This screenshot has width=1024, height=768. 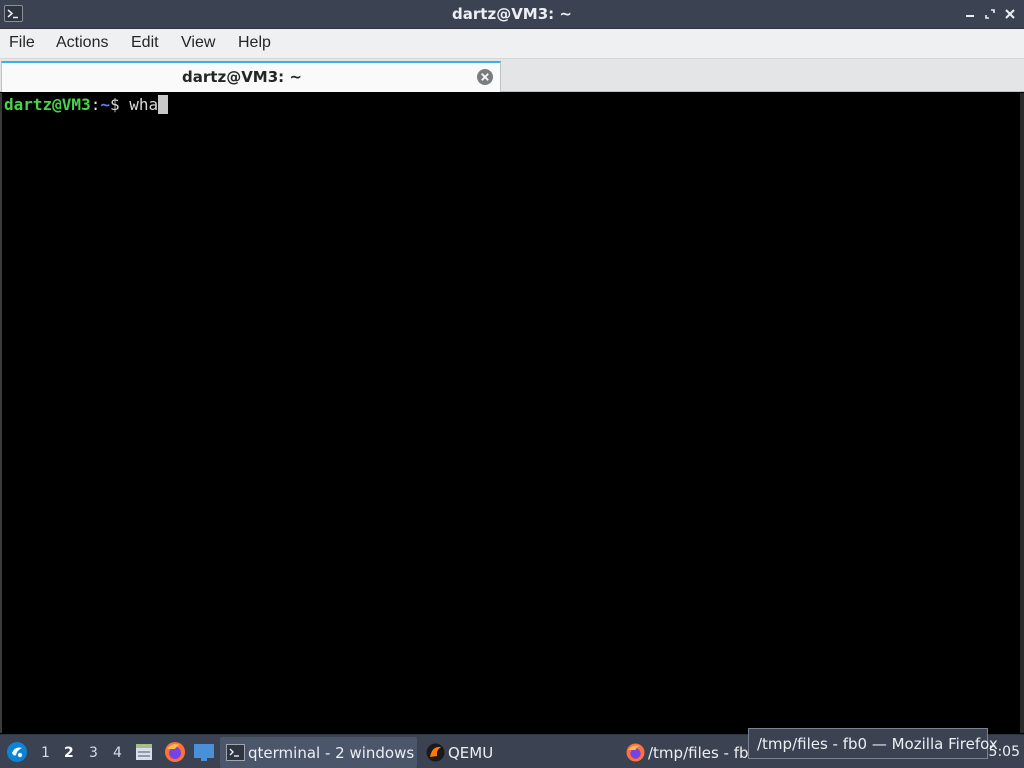 I want to click on terminal-scrollbar, so click(x=1022, y=413).